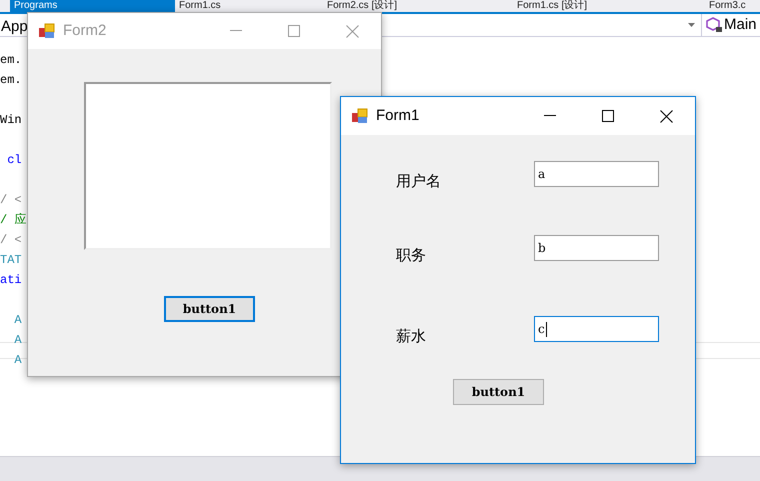 This screenshot has height=481, width=760. What do you see at coordinates (419, 182) in the screenshot?
I see `field-label: 用户名` at bounding box center [419, 182].